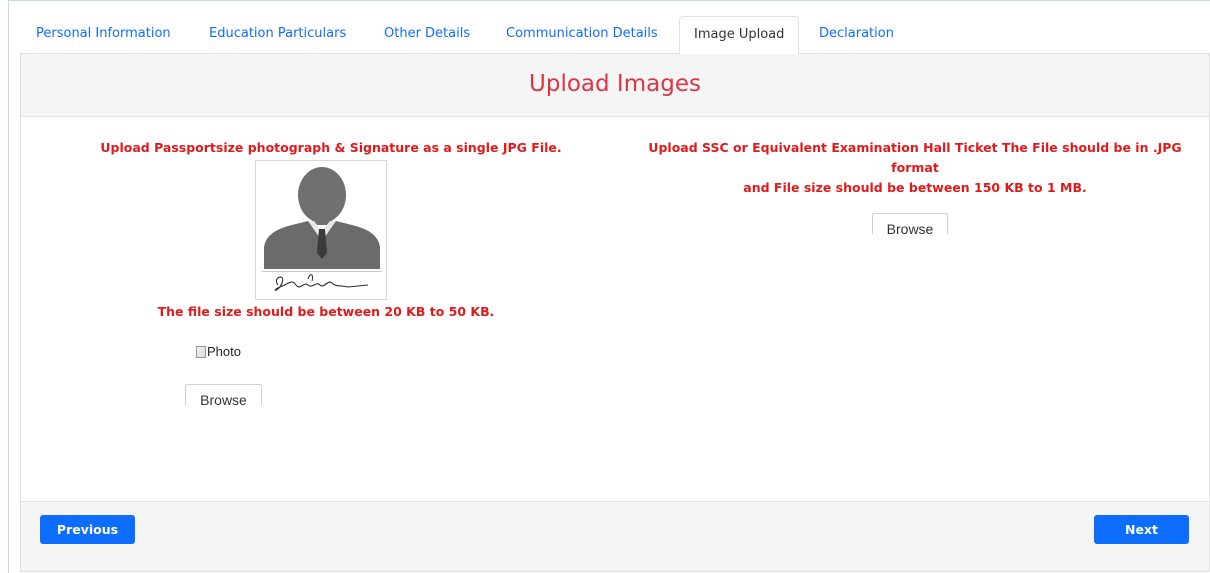  What do you see at coordinates (910, 225) in the screenshot?
I see `hall-ticket-browse-button: Browse` at bounding box center [910, 225].